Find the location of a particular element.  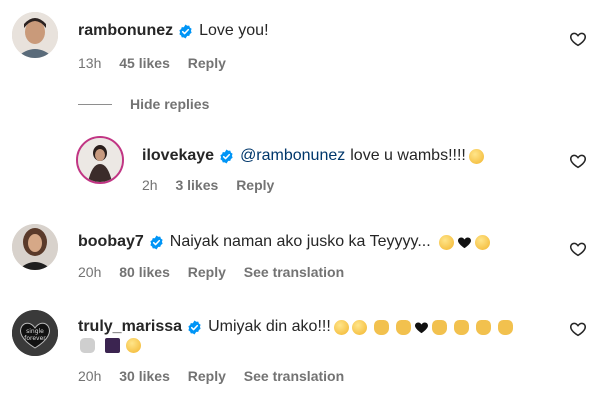

avatar-boobay7 is located at coordinates (35, 247).